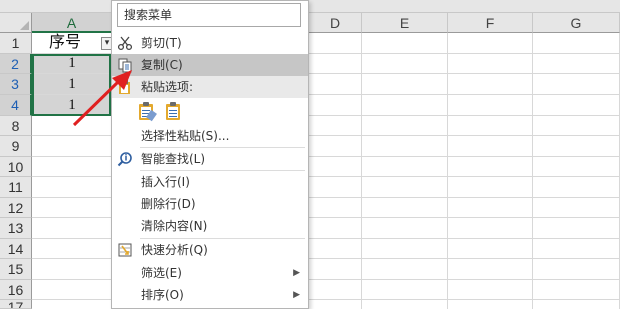 The height and width of the screenshot is (309, 620). I want to click on row-header-16: 16, so click(16, 290).